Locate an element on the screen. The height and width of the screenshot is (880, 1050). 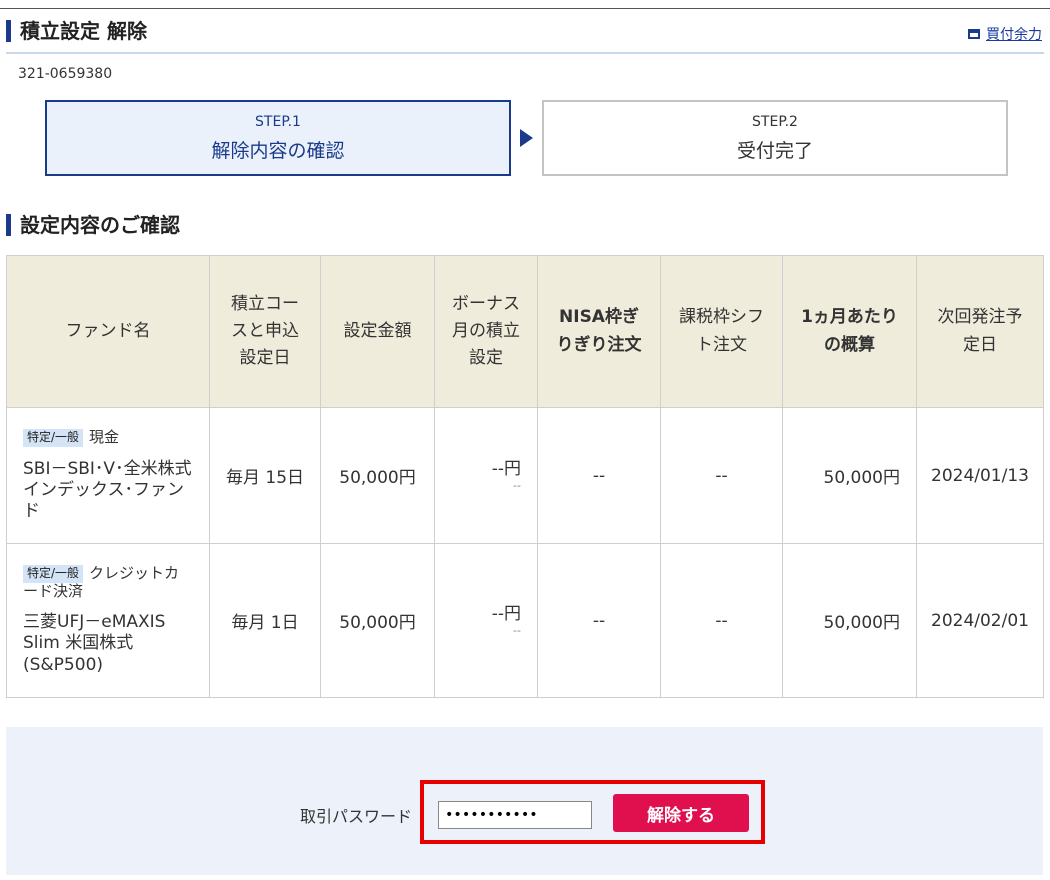
next-order-date-cell: 2024/02/01 is located at coordinates (980, 620).